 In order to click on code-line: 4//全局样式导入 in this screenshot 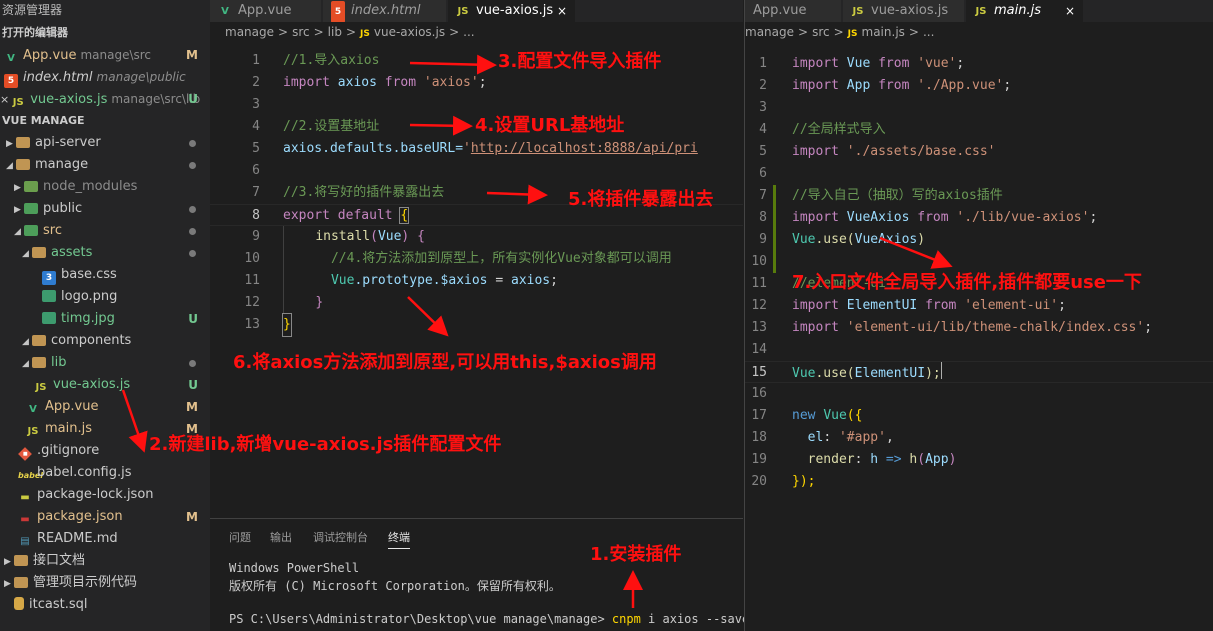, I will do `click(822, 129)`.